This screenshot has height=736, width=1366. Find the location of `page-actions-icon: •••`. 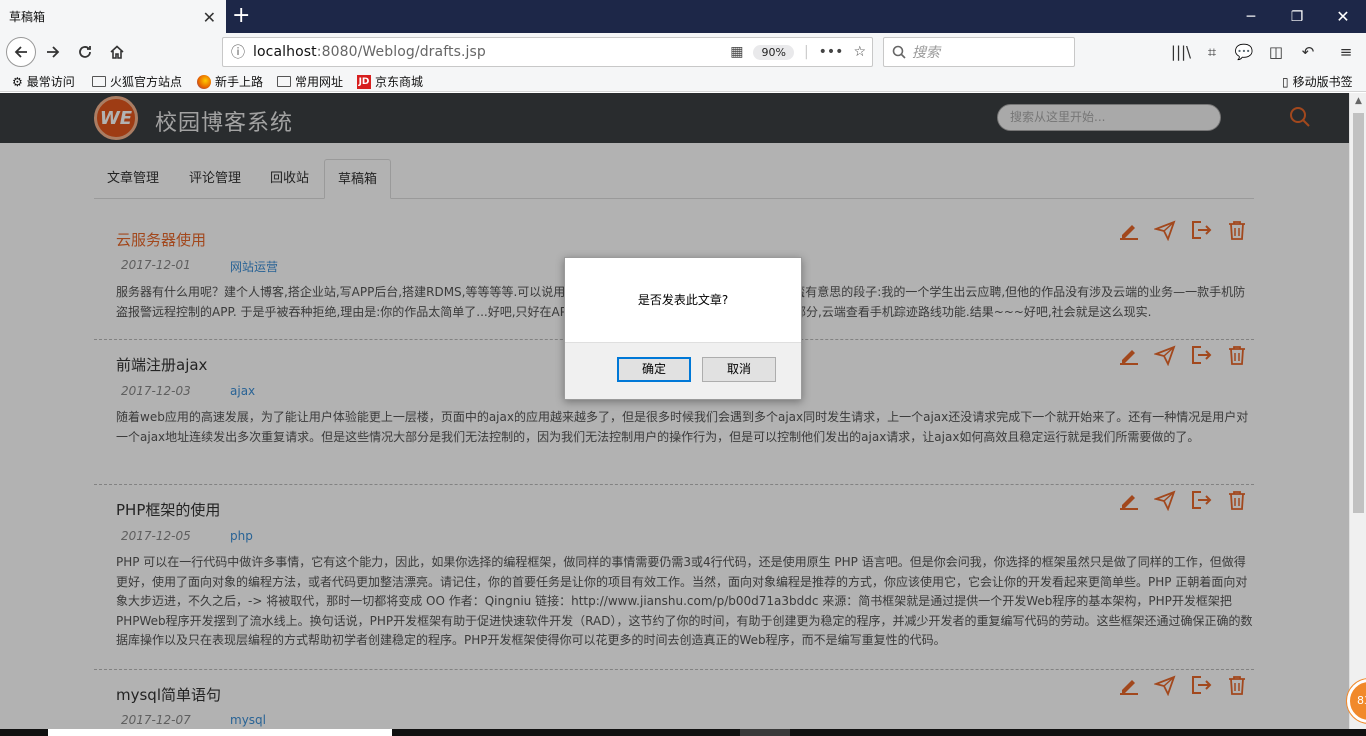

page-actions-icon: ••• is located at coordinates (831, 52).